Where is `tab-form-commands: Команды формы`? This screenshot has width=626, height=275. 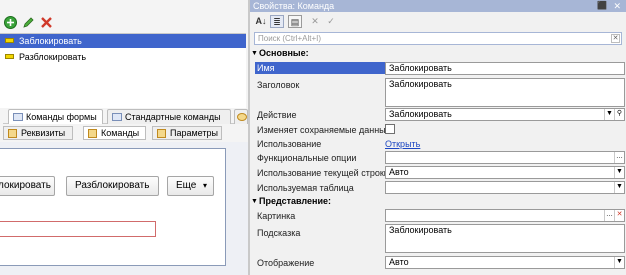
tab-form-commands: Команды формы is located at coordinates (55, 116).